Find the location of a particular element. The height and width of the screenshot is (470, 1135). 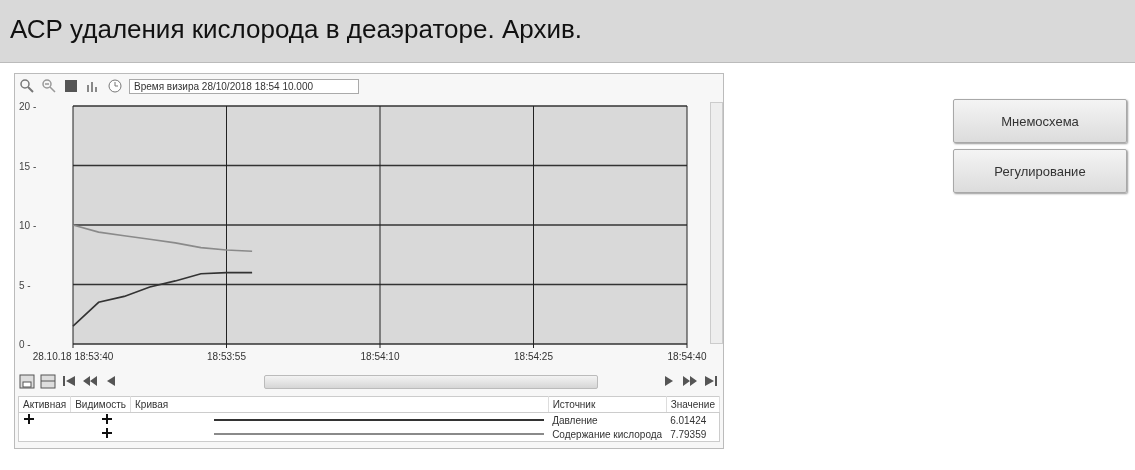

vertical-scrollbar is located at coordinates (716, 223).